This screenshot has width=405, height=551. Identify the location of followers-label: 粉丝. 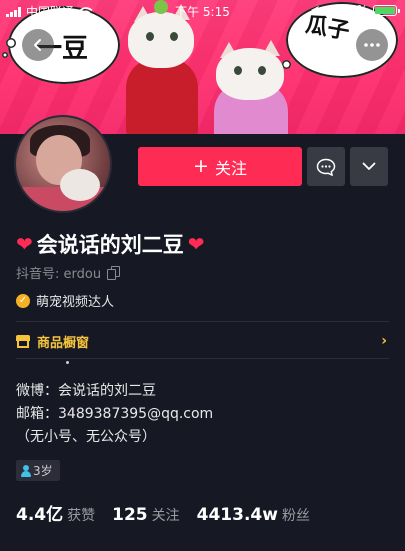
(295, 516).